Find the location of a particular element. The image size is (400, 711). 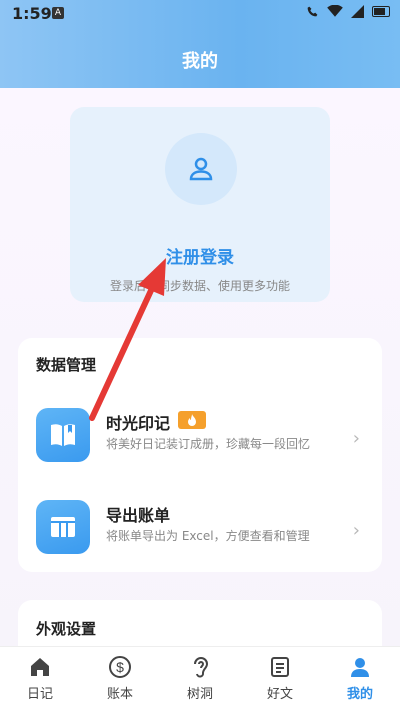

avatar is located at coordinates (201, 169).